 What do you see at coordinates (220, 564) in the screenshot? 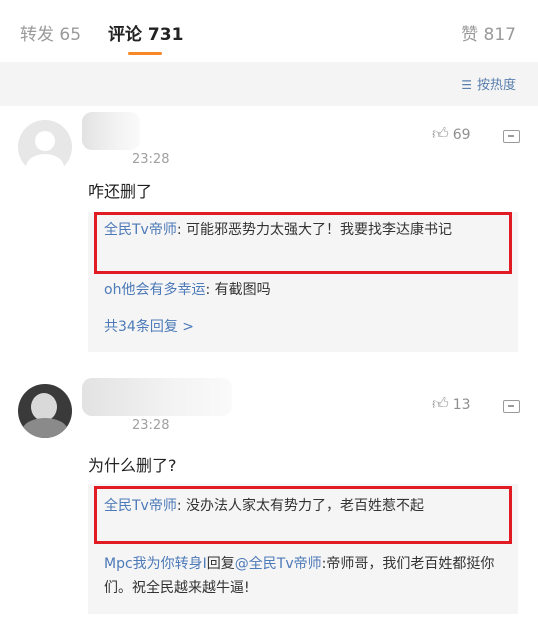
I see `reply-prefix: 回复` at bounding box center [220, 564].